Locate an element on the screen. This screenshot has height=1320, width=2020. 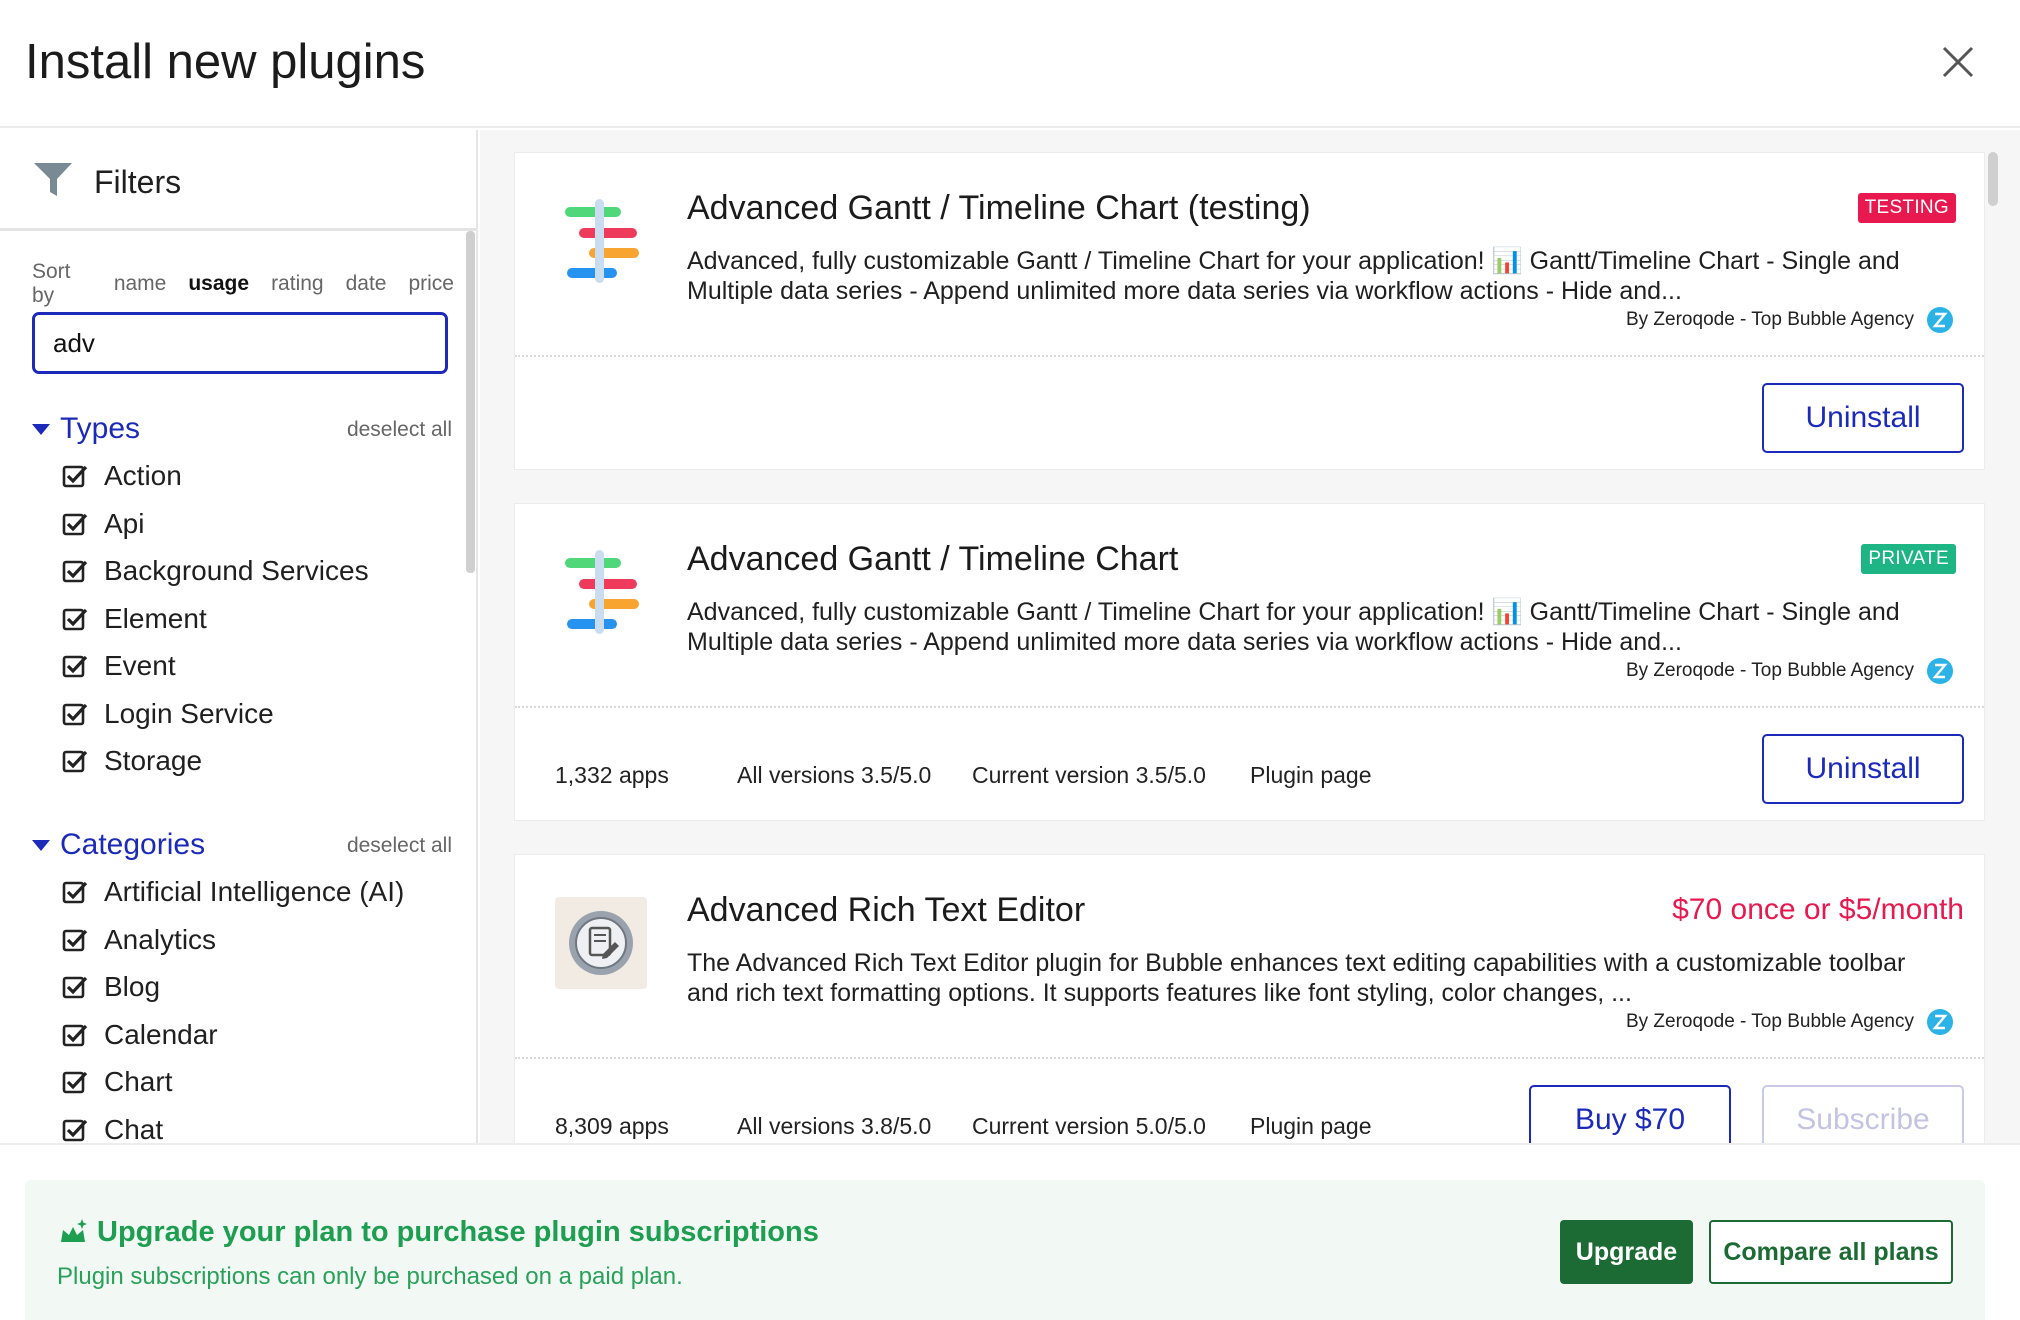
categories-group-header: Categories deselect all is located at coordinates (242, 848).